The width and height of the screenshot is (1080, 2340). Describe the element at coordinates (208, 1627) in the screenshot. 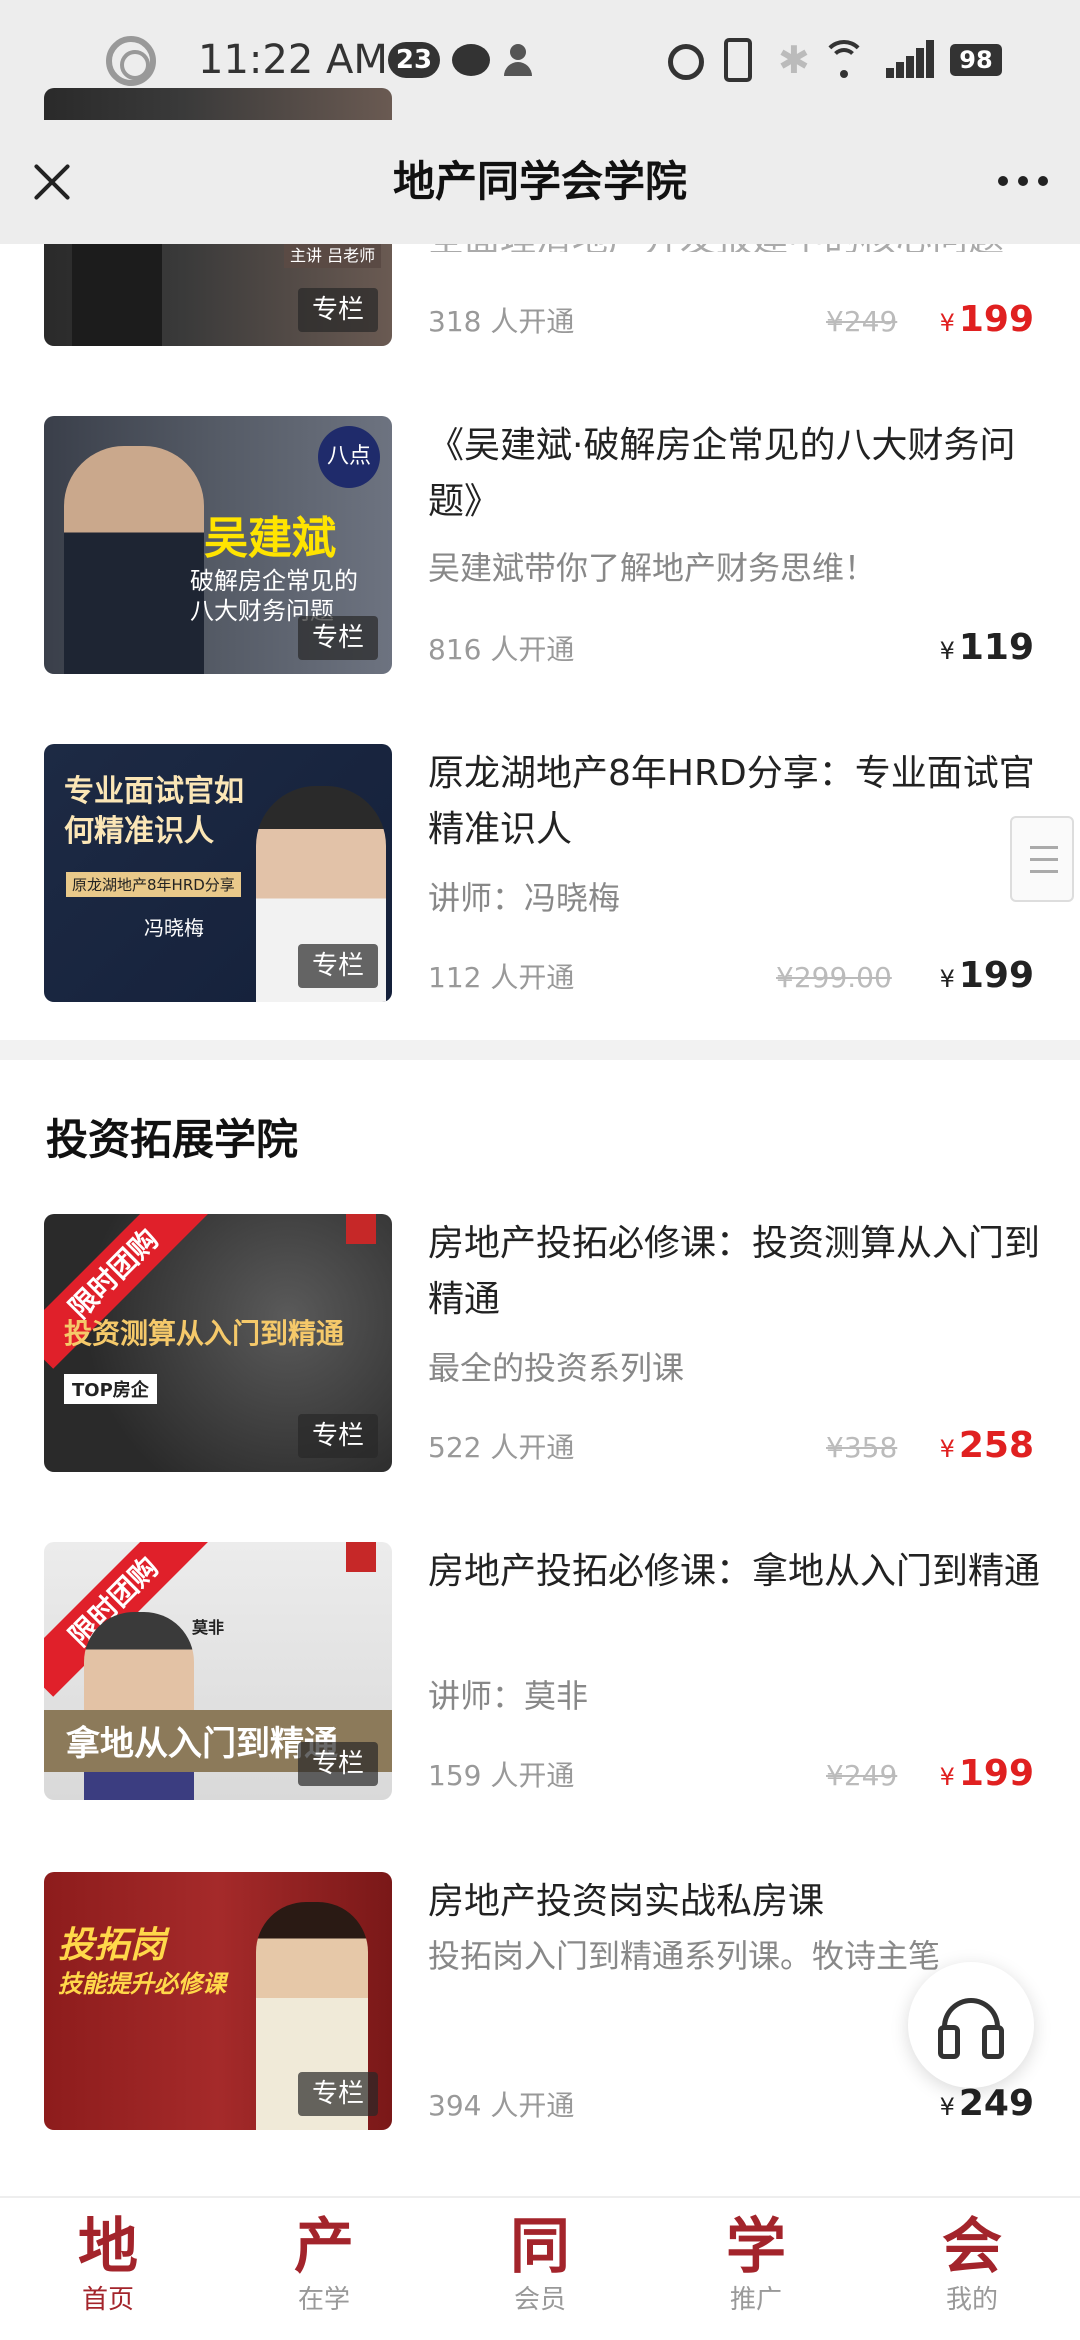

I see `thumb-name: 莫非` at that location.